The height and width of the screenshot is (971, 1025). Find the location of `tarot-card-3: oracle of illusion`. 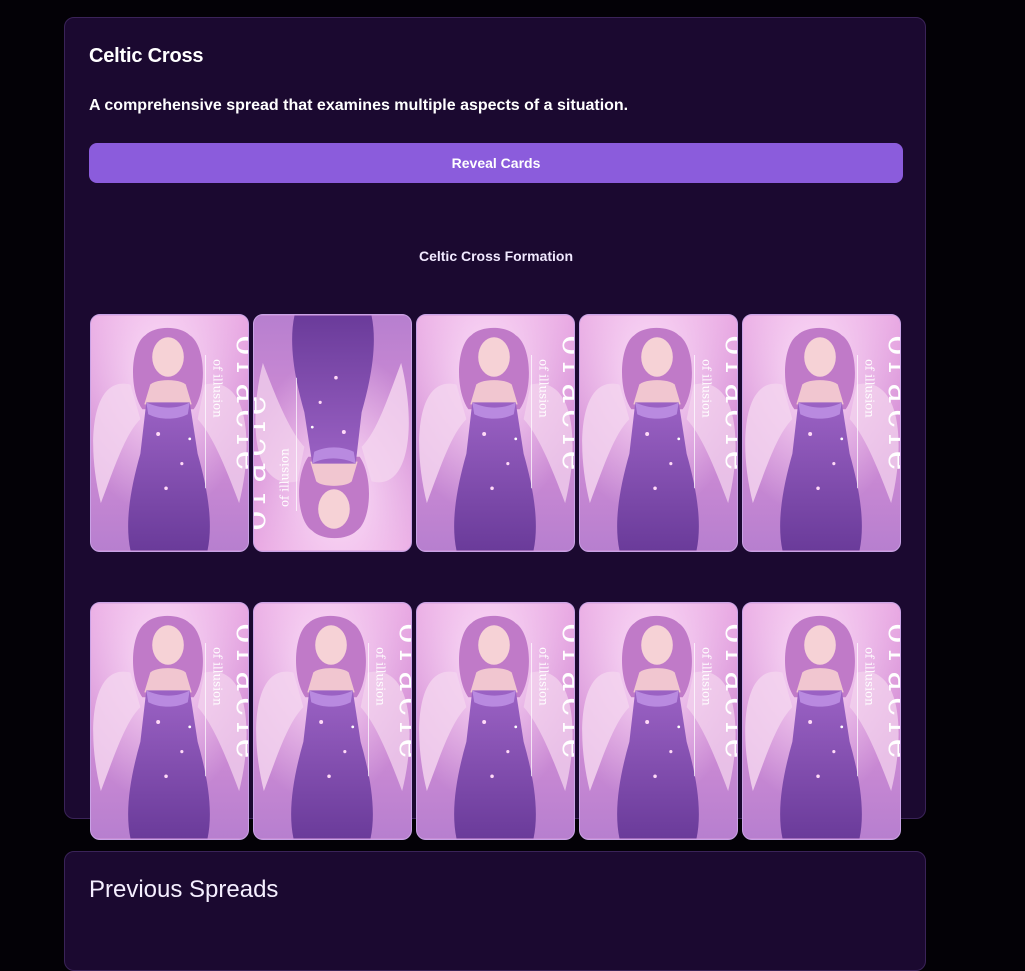

tarot-card-3: oracle of illusion is located at coordinates (495, 433).